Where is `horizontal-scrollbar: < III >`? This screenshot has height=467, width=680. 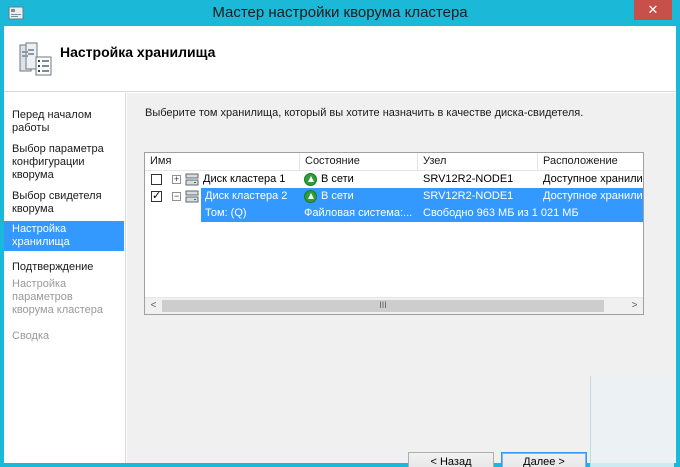
horizontal-scrollbar: < III > is located at coordinates (394, 305).